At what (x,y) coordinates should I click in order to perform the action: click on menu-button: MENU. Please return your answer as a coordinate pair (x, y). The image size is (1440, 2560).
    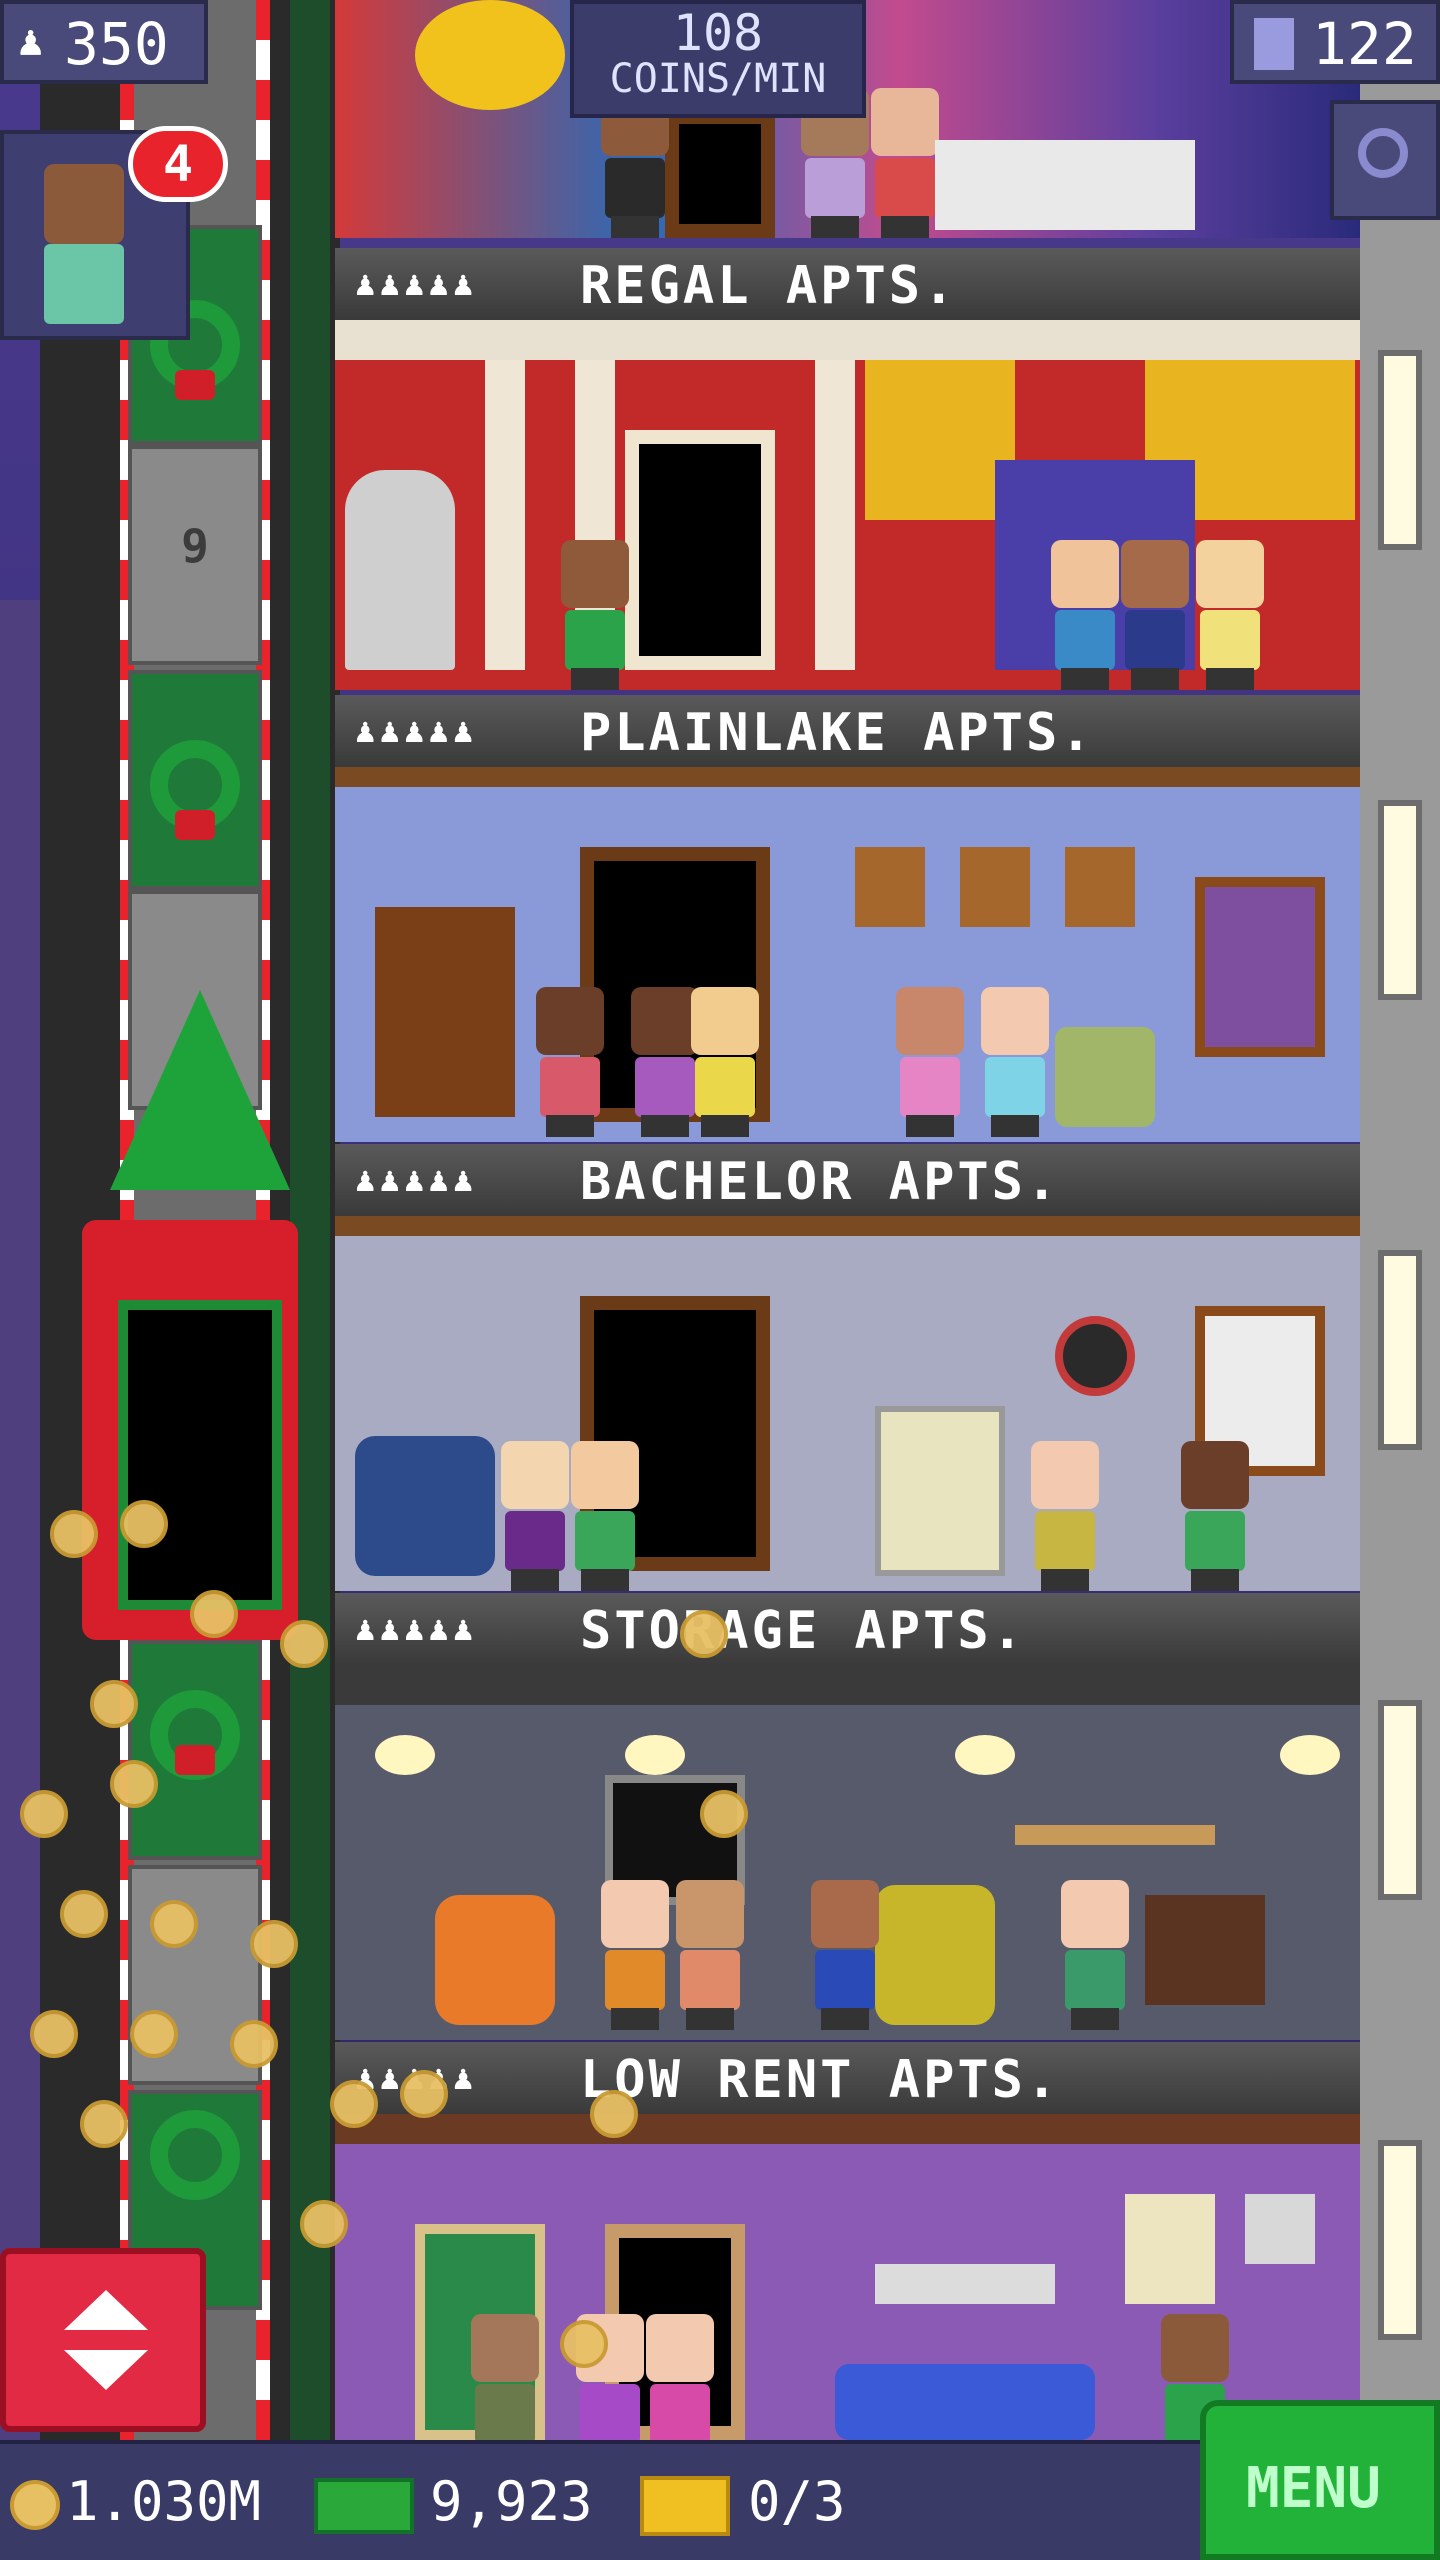
    Looking at the image, I should click on (1320, 2480).